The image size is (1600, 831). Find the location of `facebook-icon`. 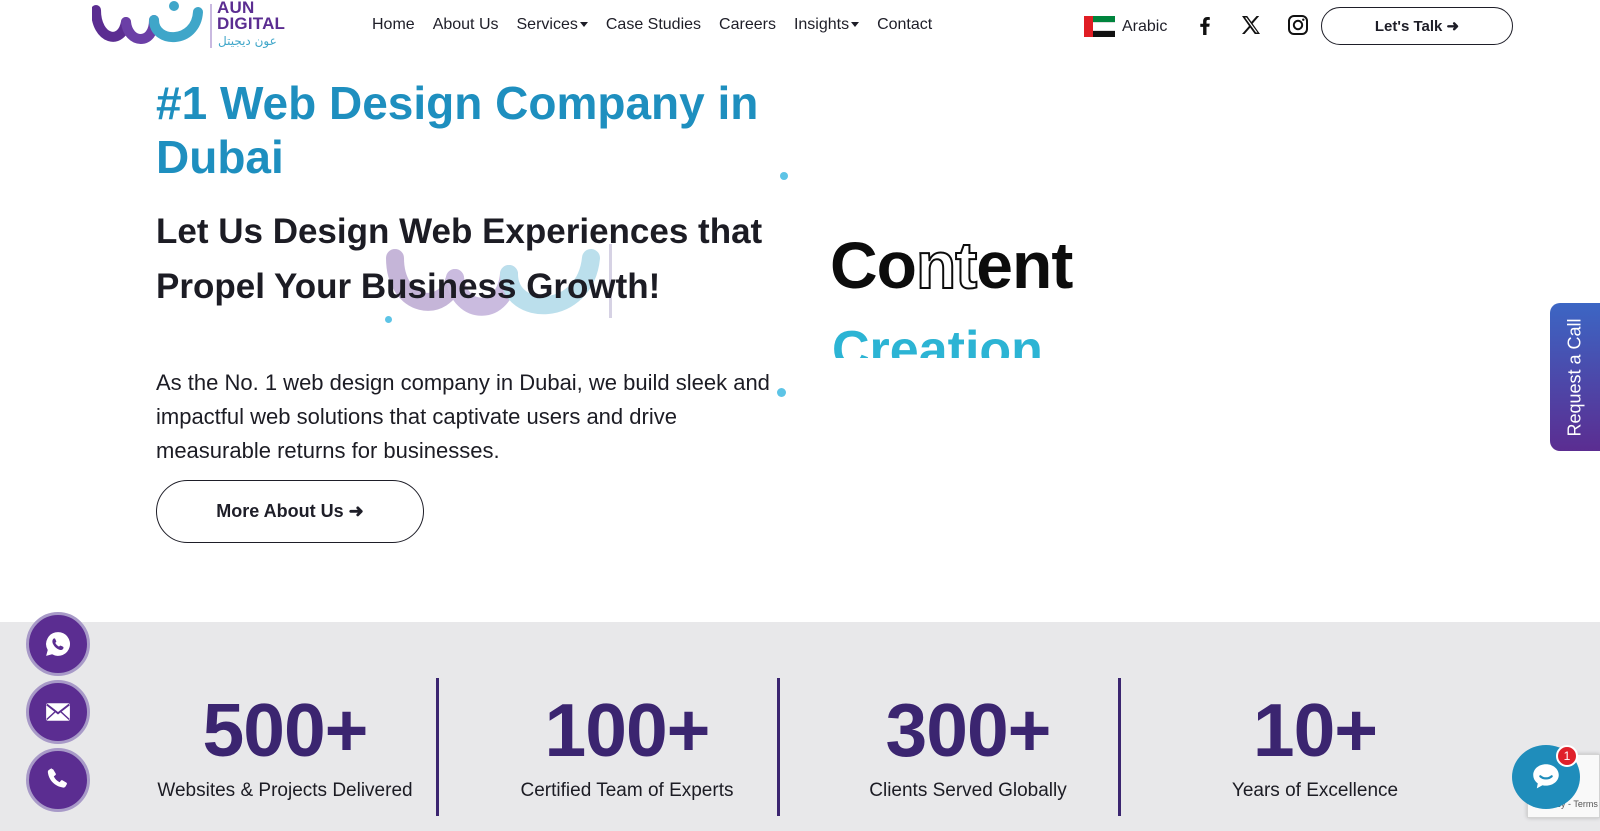

facebook-icon is located at coordinates (1205, 25).